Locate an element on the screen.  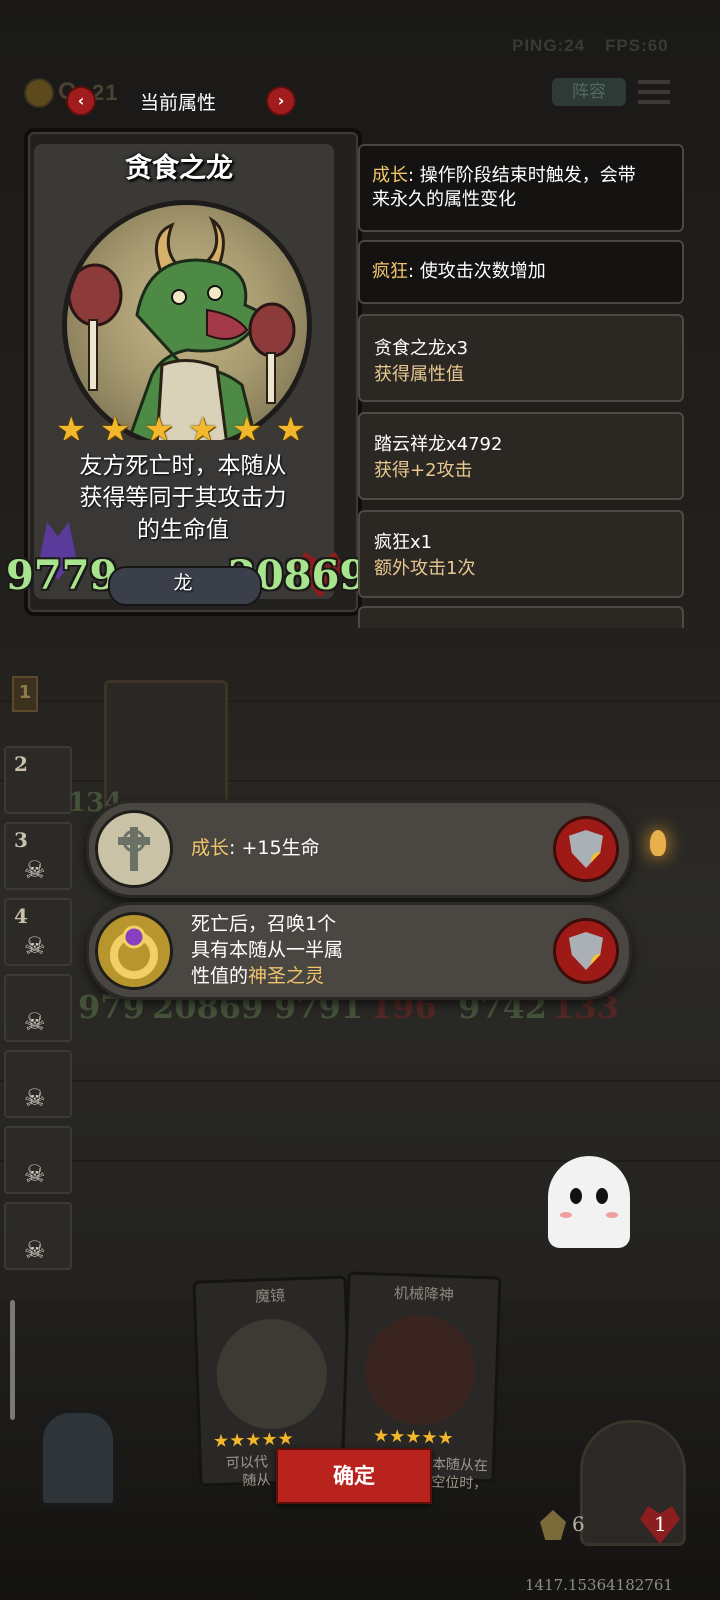
effect-text: 死亡后，召唤1个 具有本随从一半属 性值的神圣之灵 is located at coordinates (267, 950).